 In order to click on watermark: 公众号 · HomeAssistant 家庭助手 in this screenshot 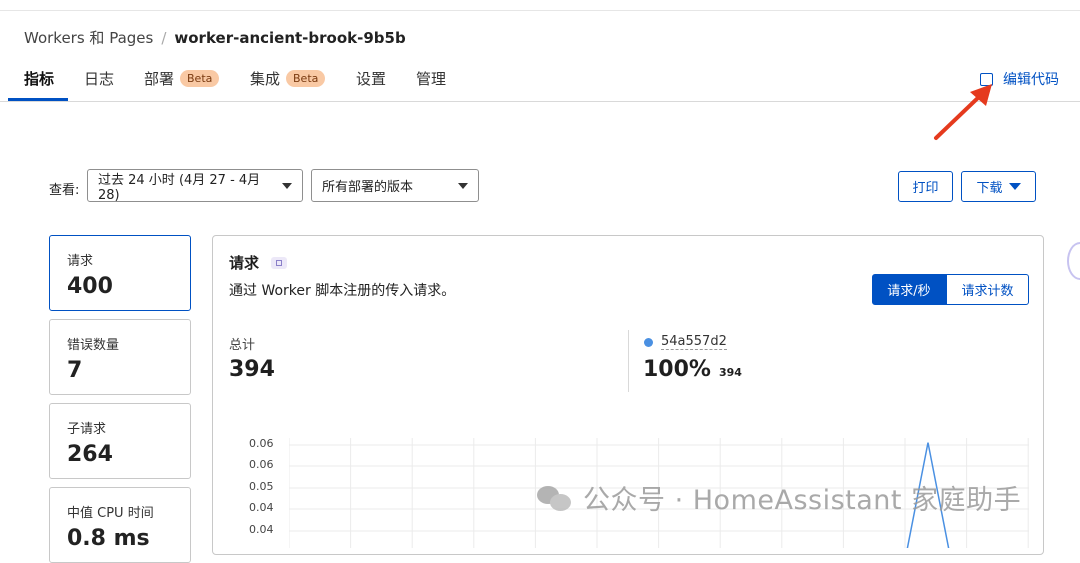, I will do `click(779, 497)`.